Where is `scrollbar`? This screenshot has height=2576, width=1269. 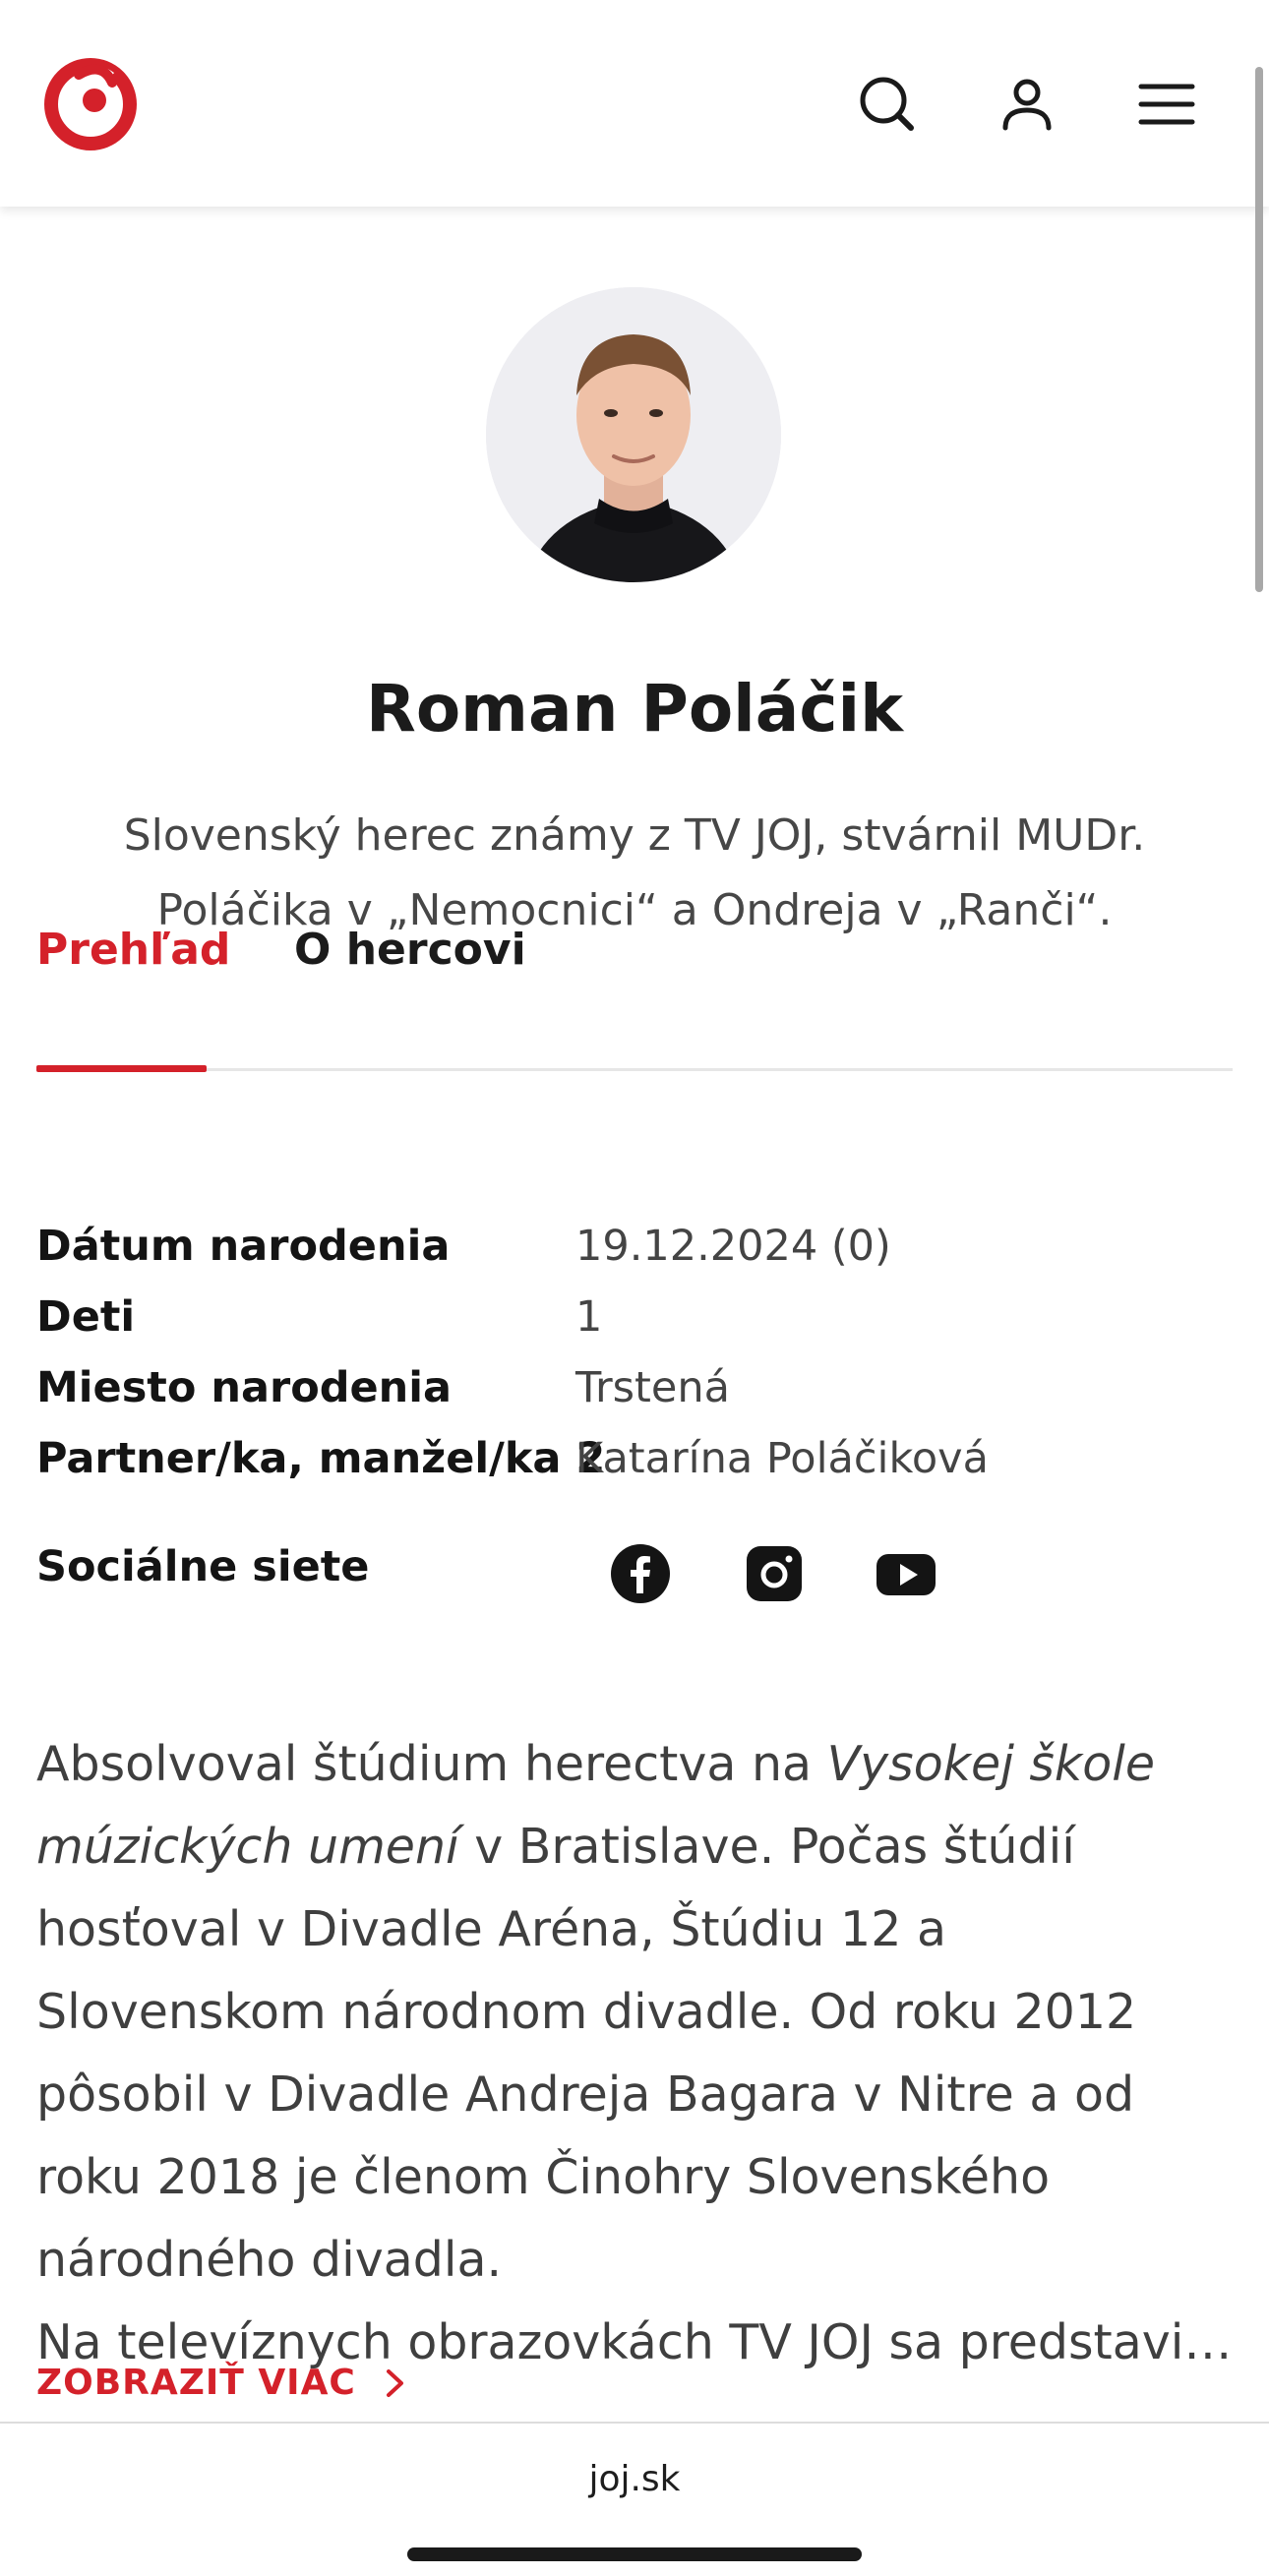
scrollbar is located at coordinates (1259, 330).